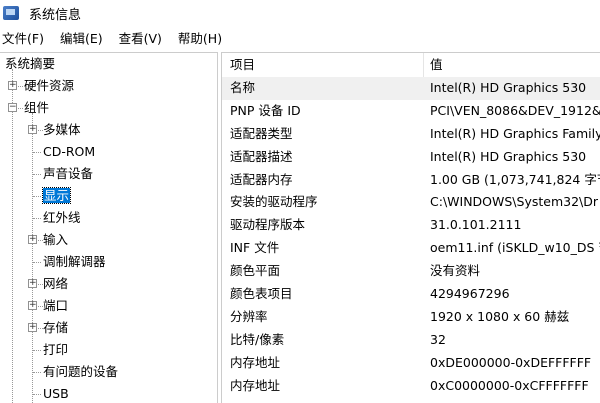  I want to click on tree-item: 存储, so click(55, 328).